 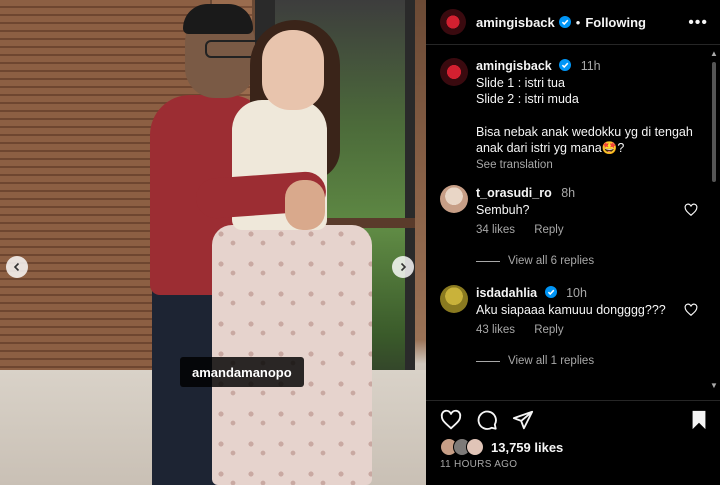 I want to click on view-replies-button: View all 6 replies, so click(x=535, y=261).